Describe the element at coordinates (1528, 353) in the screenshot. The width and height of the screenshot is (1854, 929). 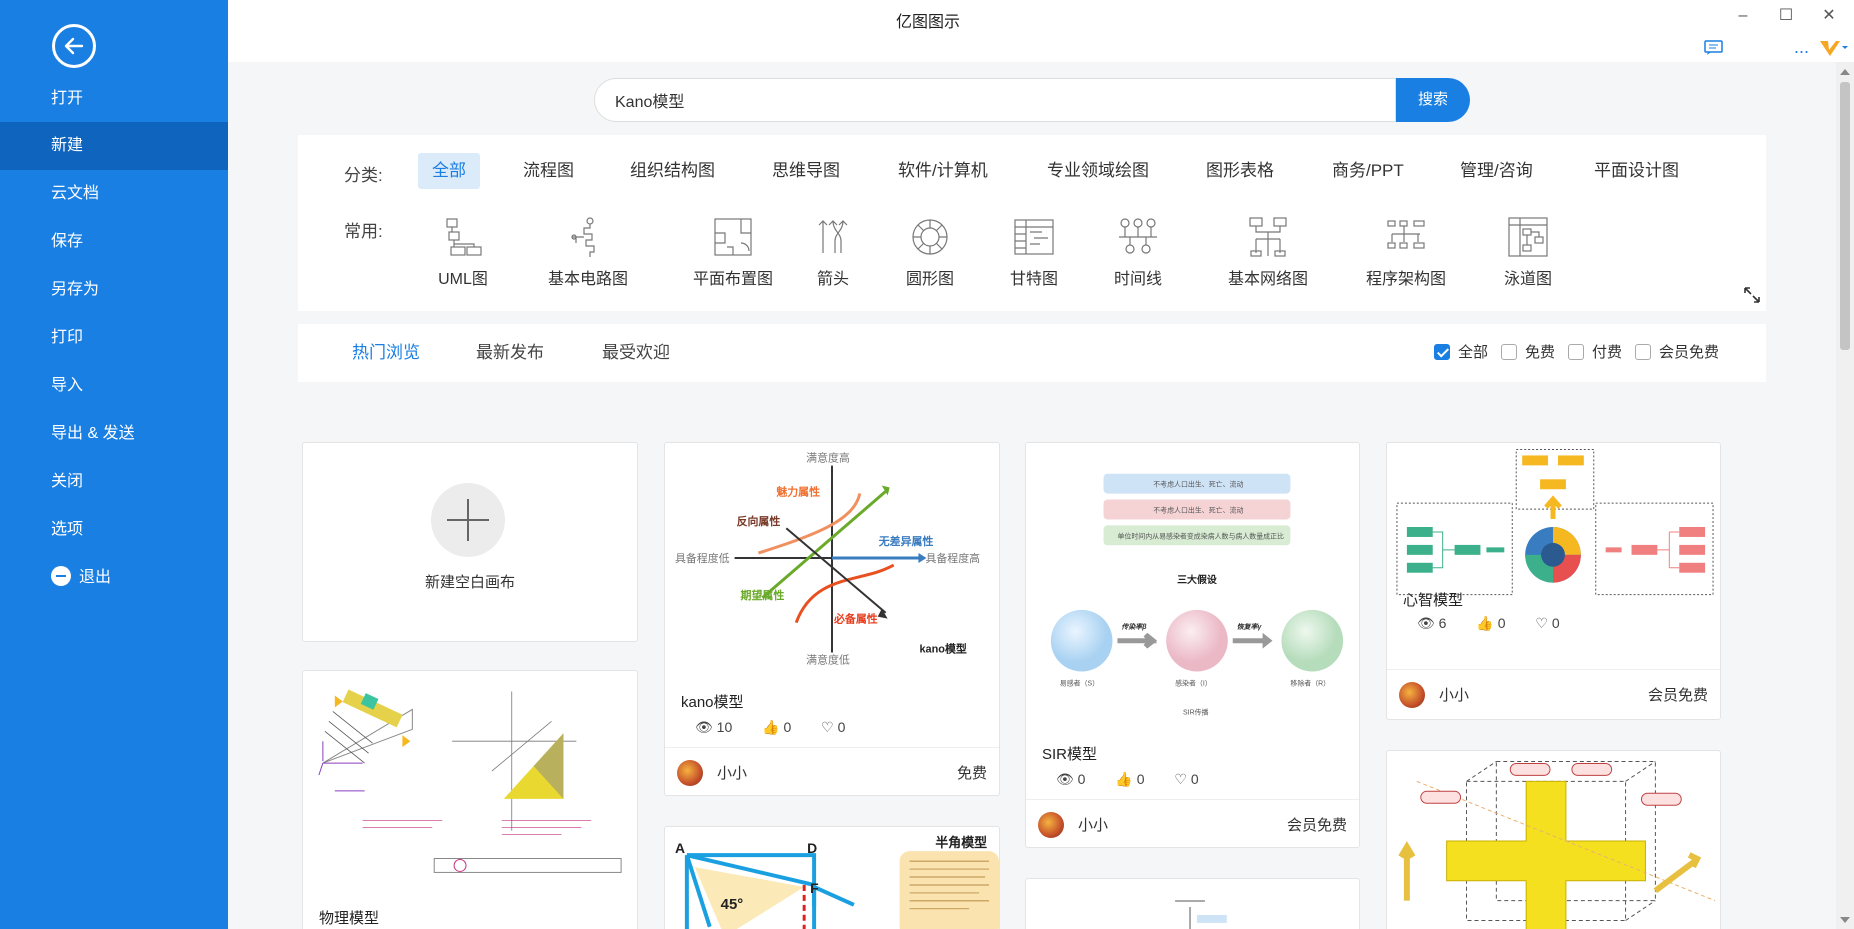
I see `filter-free: 免费` at that location.